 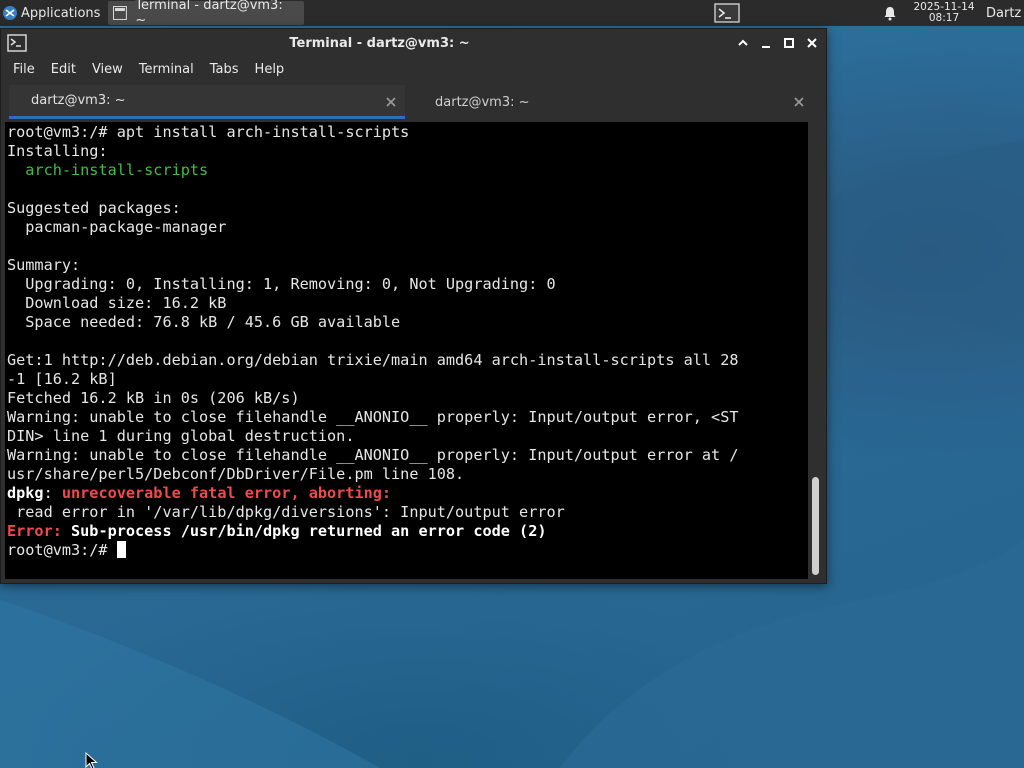 I want to click on window-titlebar: Terminal - dartz@vm3: ~, so click(x=413, y=43).